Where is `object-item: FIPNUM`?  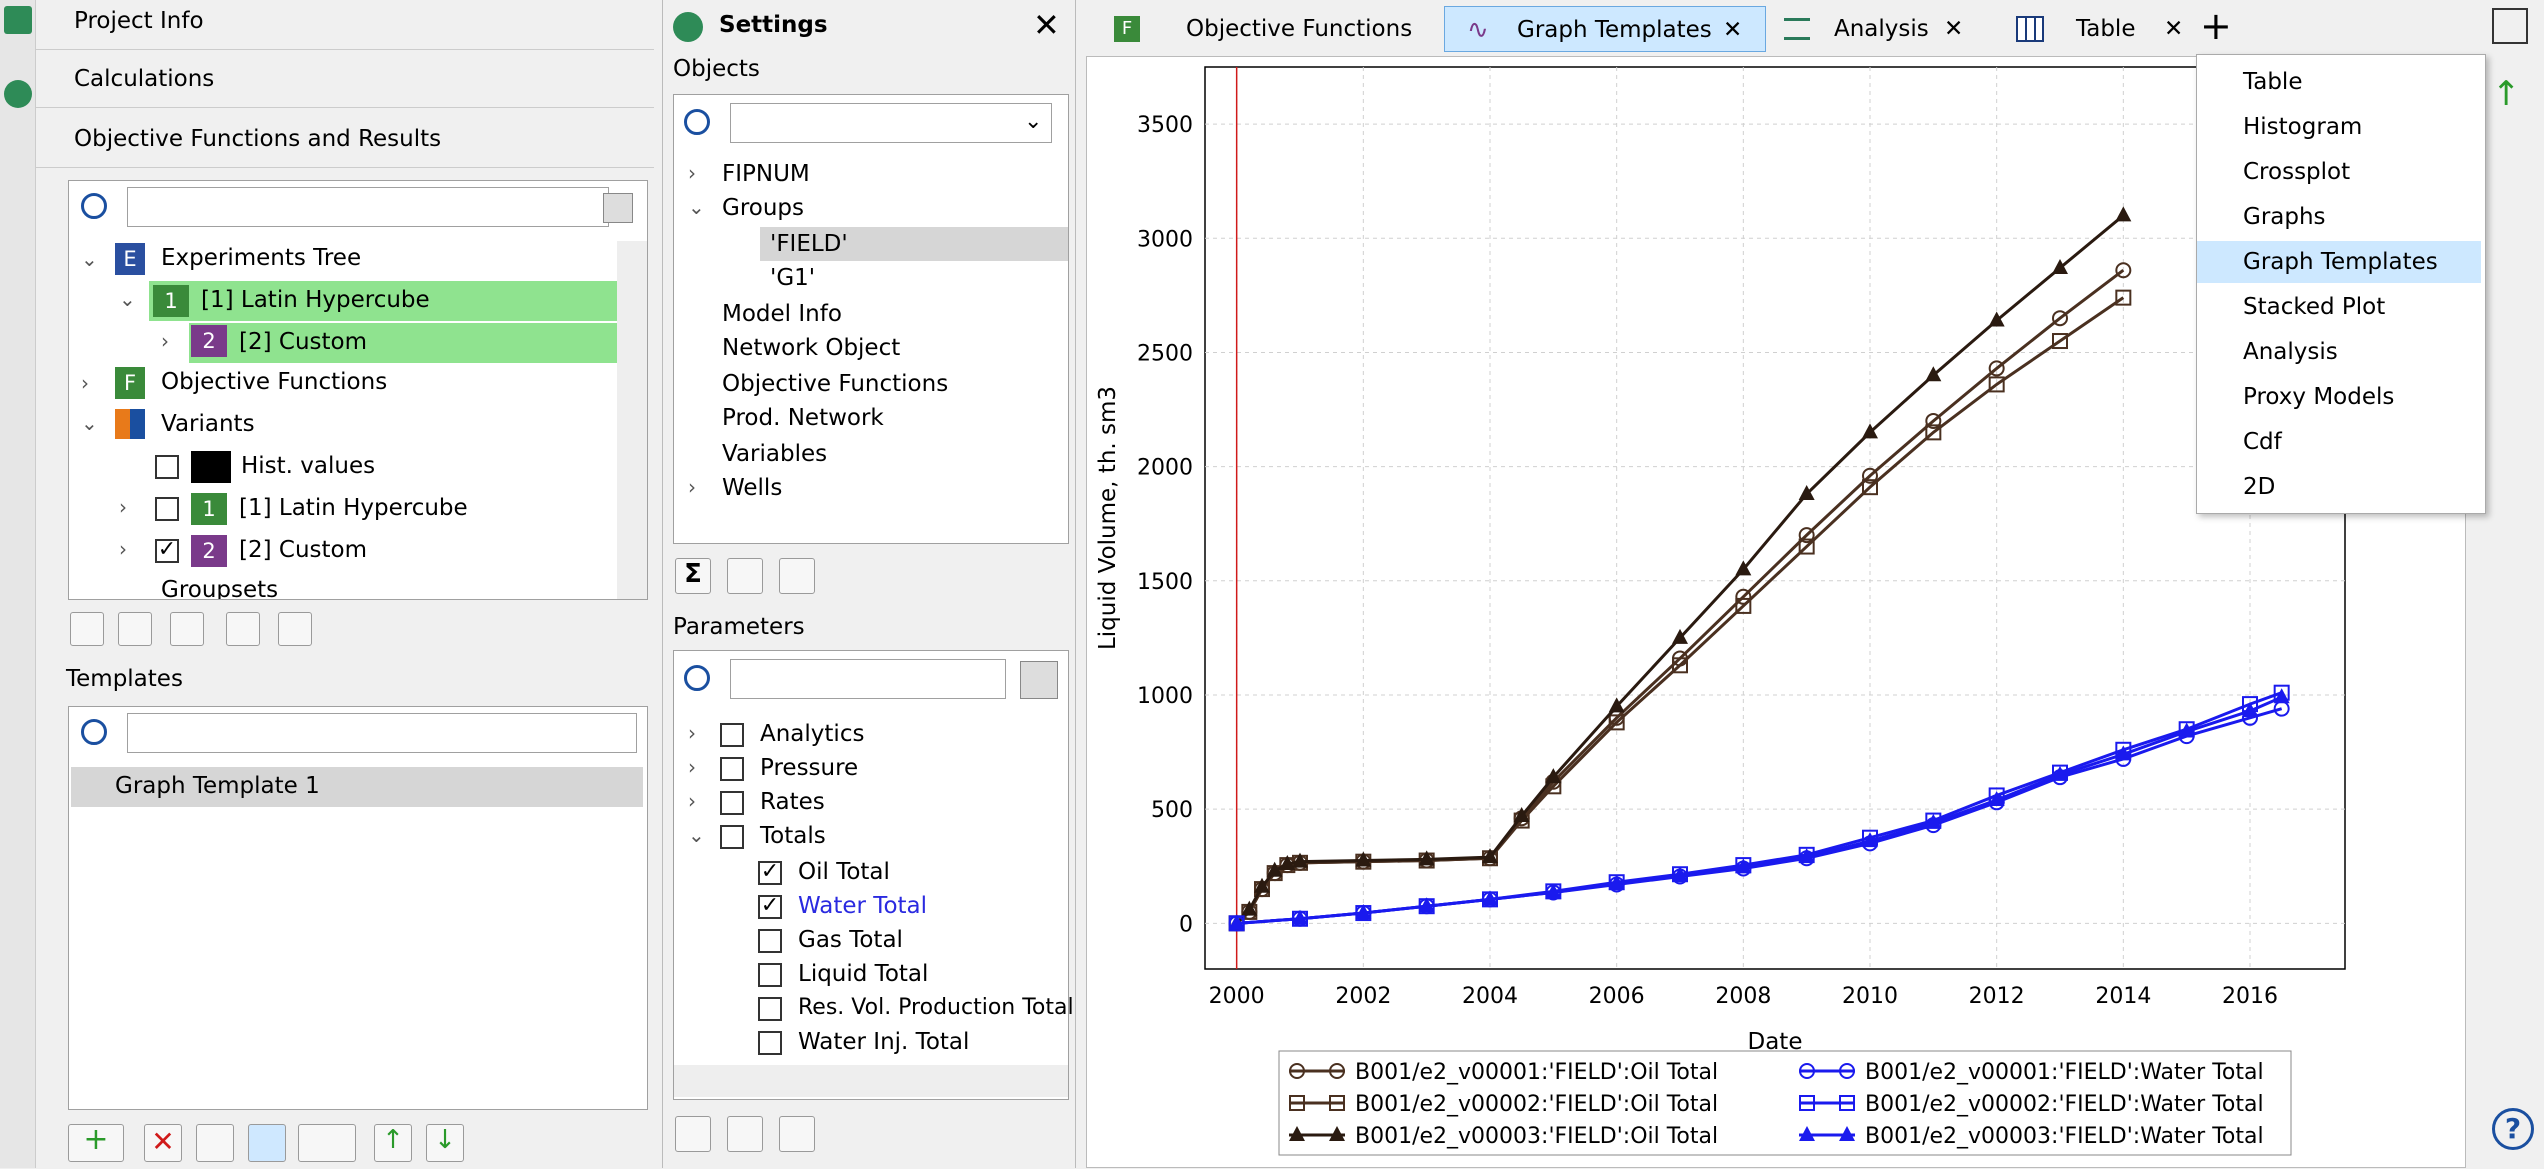 object-item: FIPNUM is located at coordinates (766, 174).